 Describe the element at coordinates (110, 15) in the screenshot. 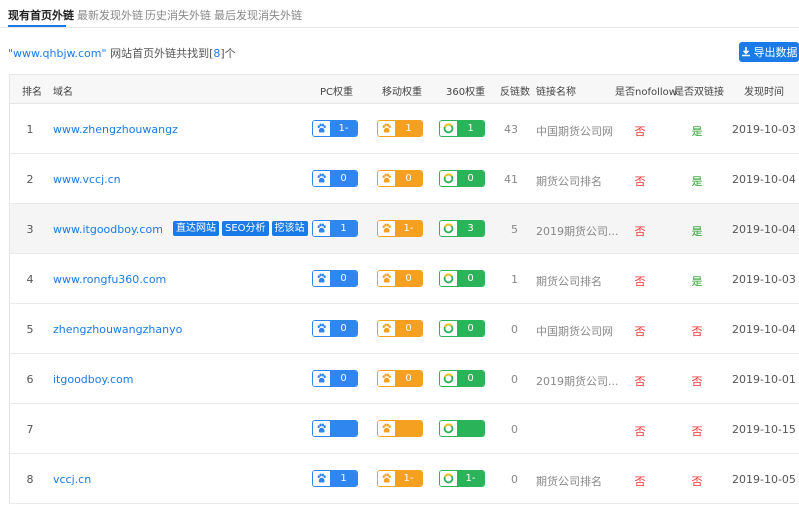

I see `tab-newly-found-links: 最新发现外链` at that location.